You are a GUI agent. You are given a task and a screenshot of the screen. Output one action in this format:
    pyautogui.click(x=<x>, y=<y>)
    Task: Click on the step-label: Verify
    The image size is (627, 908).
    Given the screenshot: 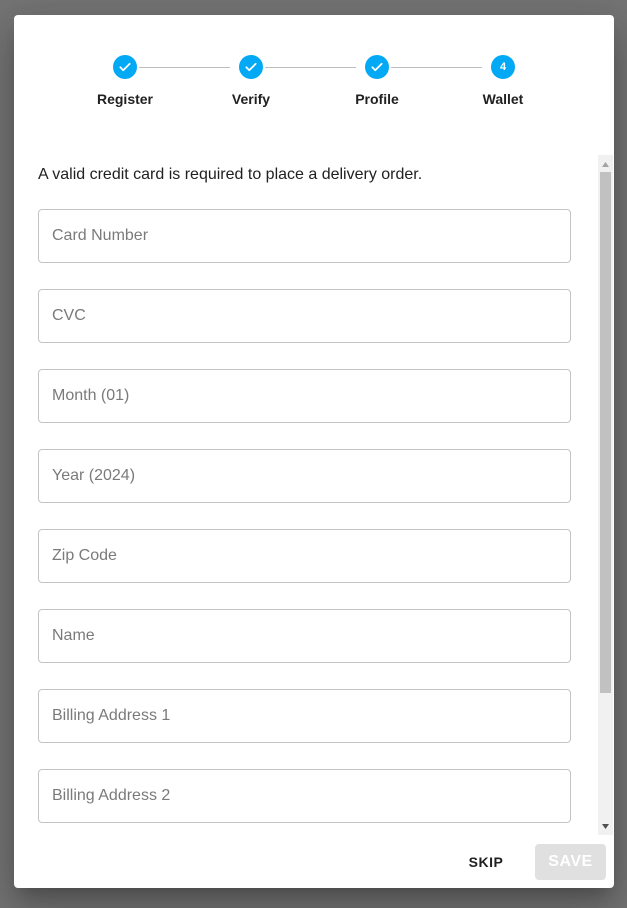 What is the action you would take?
    pyautogui.click(x=251, y=99)
    